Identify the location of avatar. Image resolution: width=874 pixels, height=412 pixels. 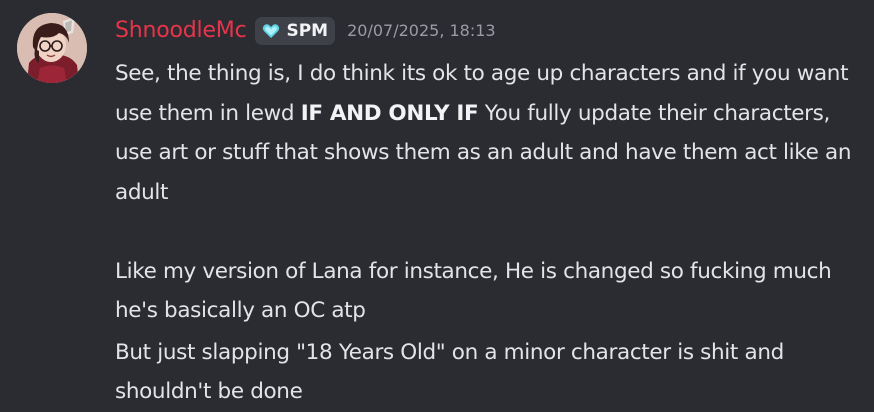
(52, 48).